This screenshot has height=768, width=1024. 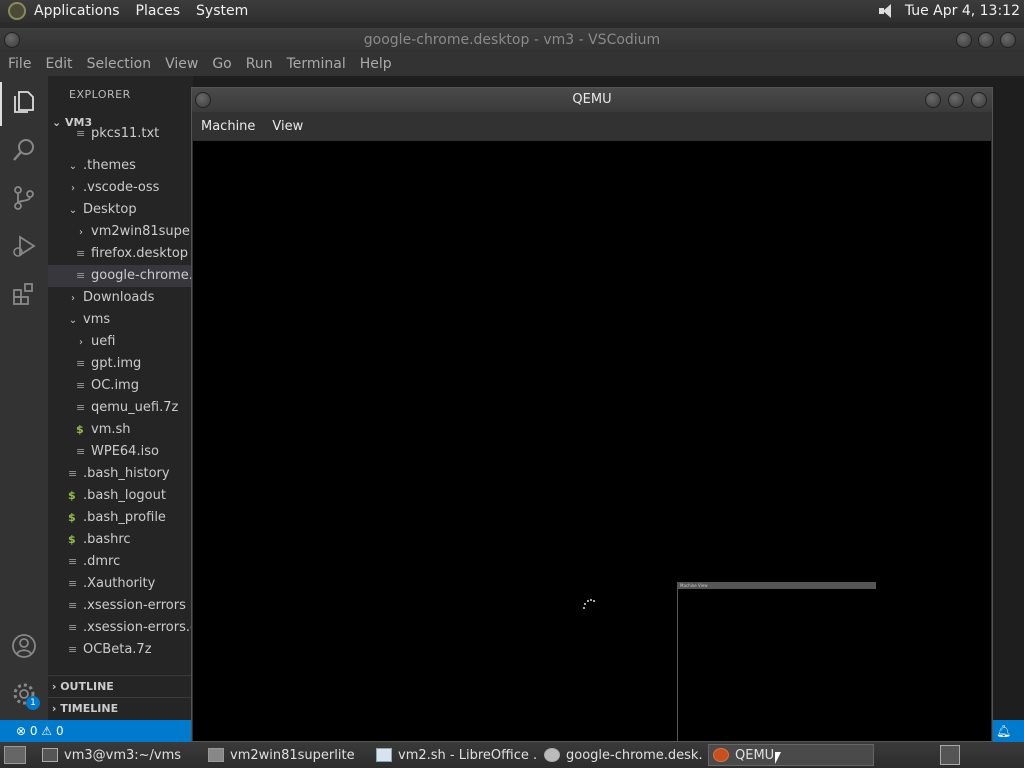 I want to click on tree-item: $ .bash_profile, so click(x=120, y=518).